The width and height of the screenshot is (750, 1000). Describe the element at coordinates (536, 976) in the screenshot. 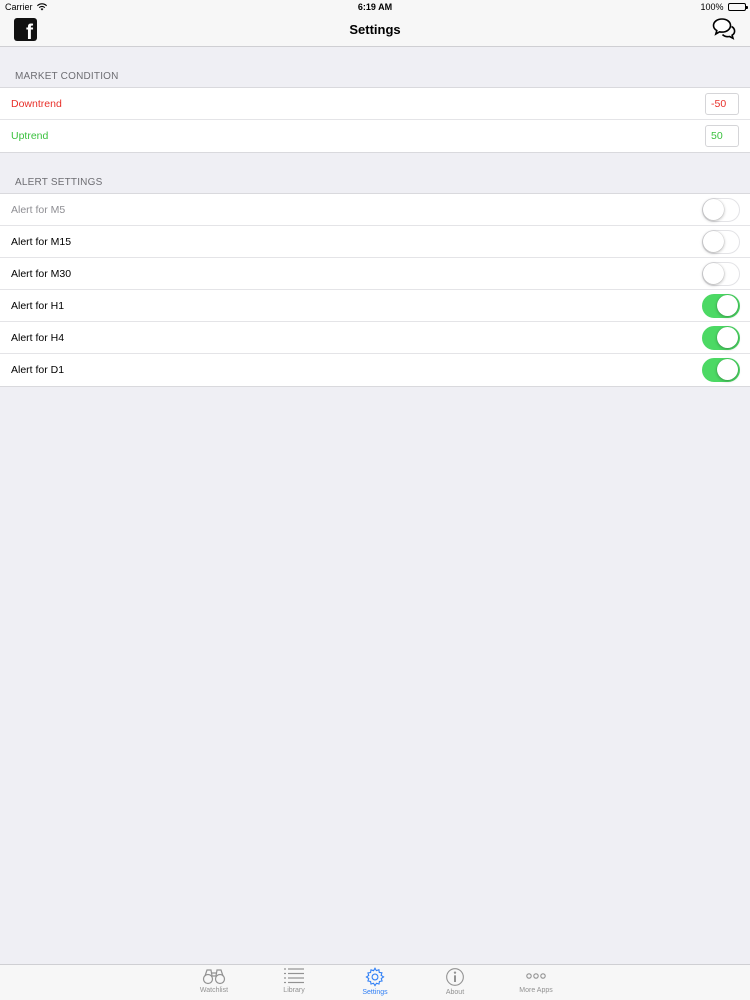

I see `more-dots-icon` at that location.